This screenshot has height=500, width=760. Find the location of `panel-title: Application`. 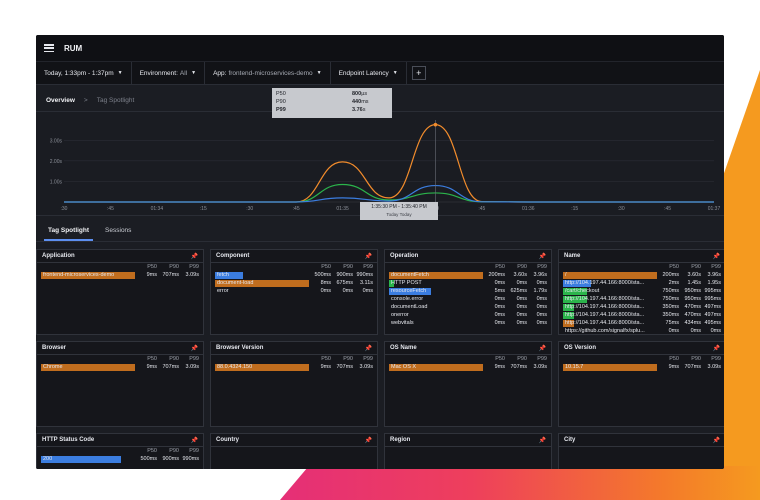

panel-title: Application is located at coordinates (58, 256).